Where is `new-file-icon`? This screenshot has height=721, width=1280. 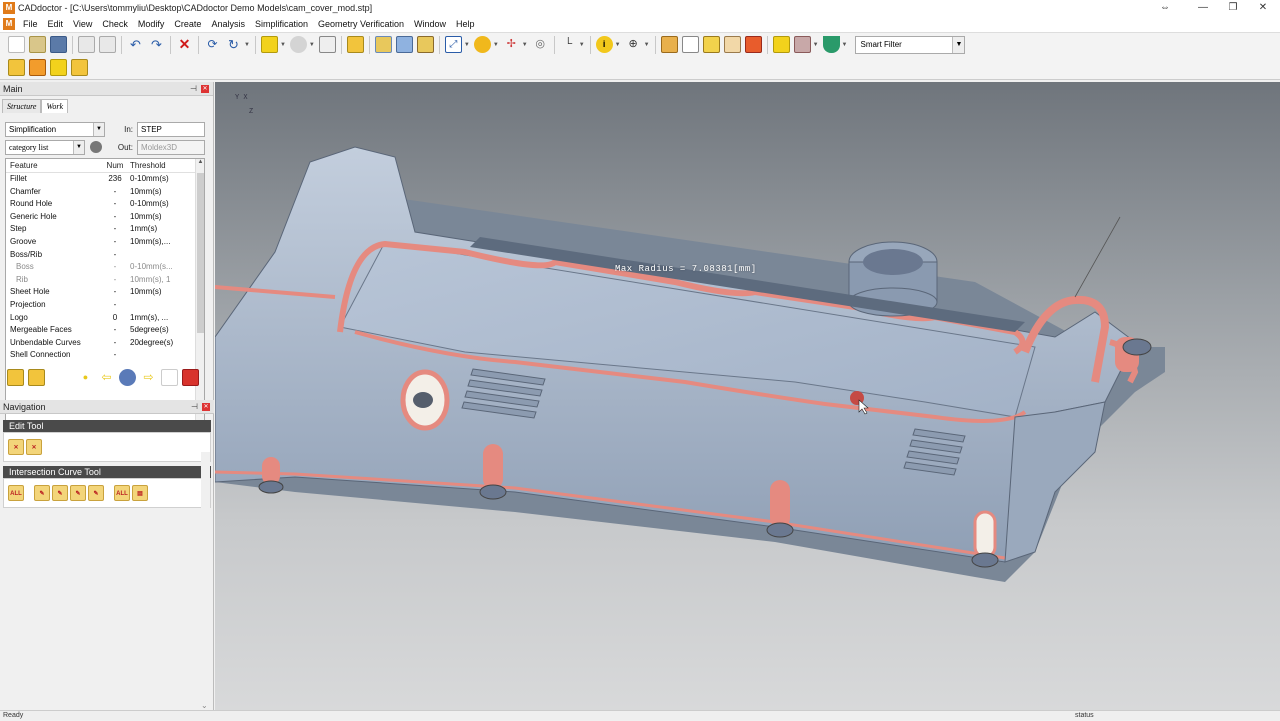 new-file-icon is located at coordinates (16, 44).